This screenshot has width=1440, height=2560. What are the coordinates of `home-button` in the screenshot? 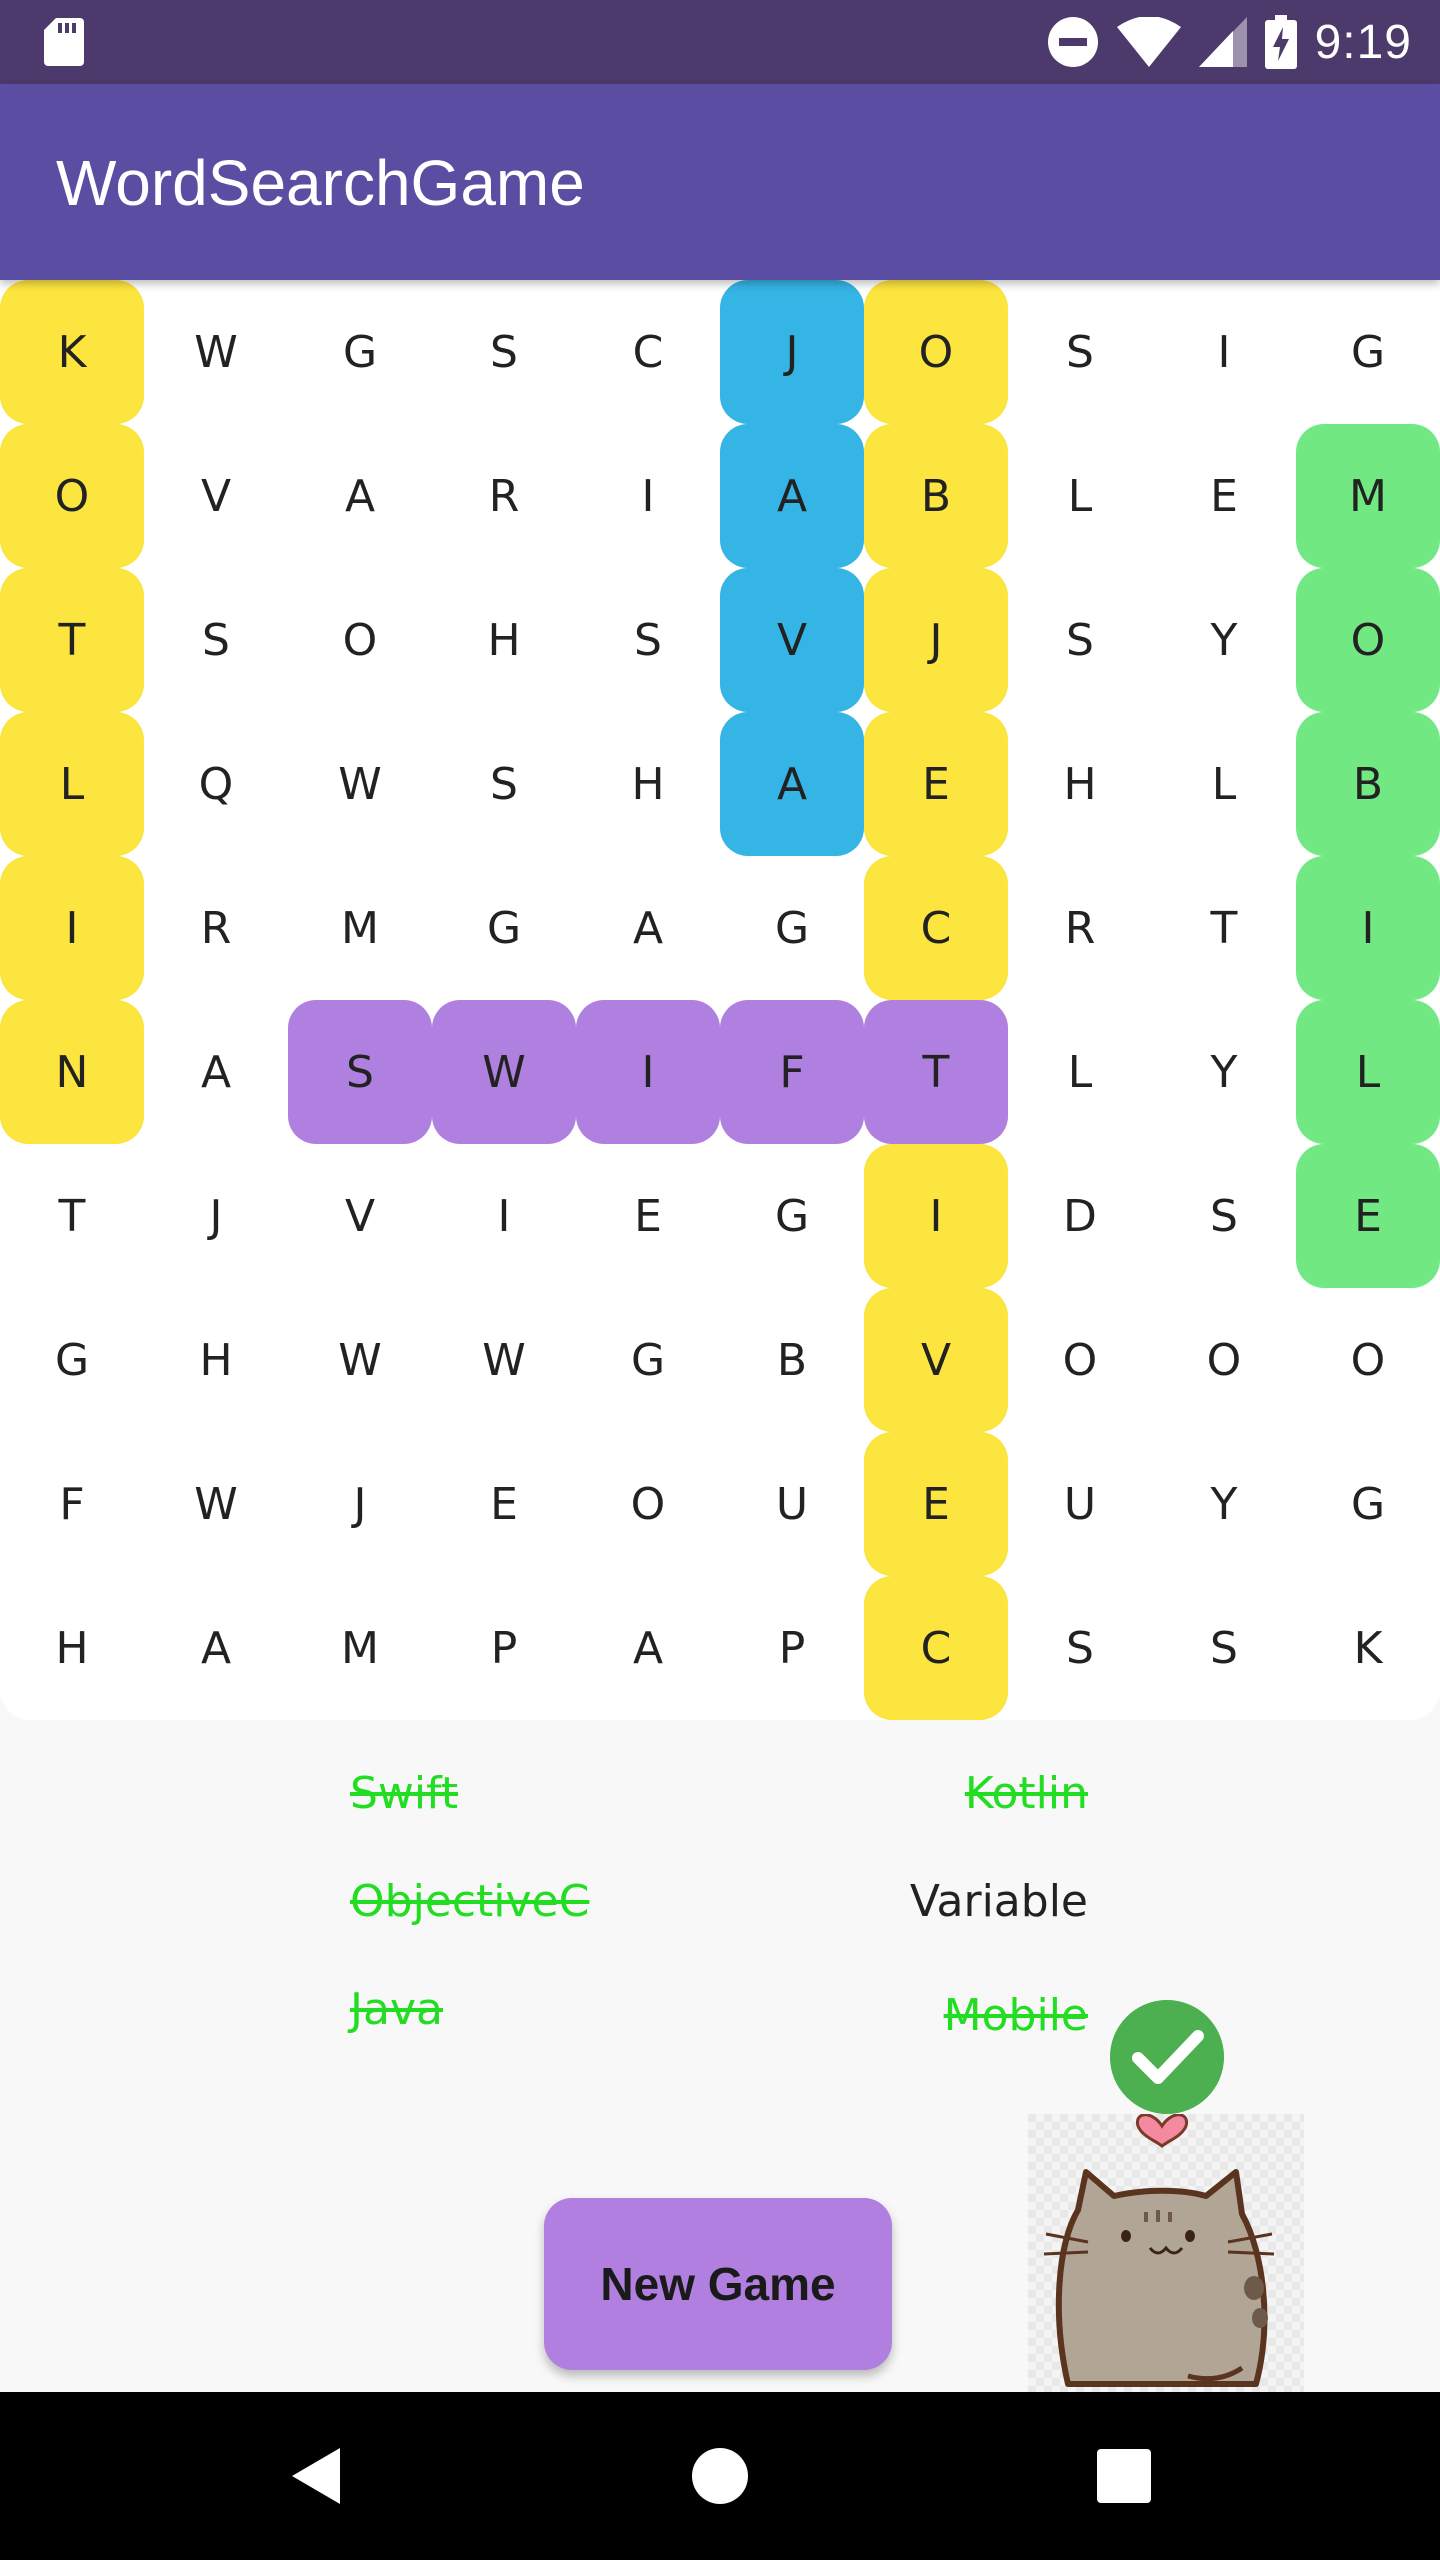 It's located at (720, 2476).